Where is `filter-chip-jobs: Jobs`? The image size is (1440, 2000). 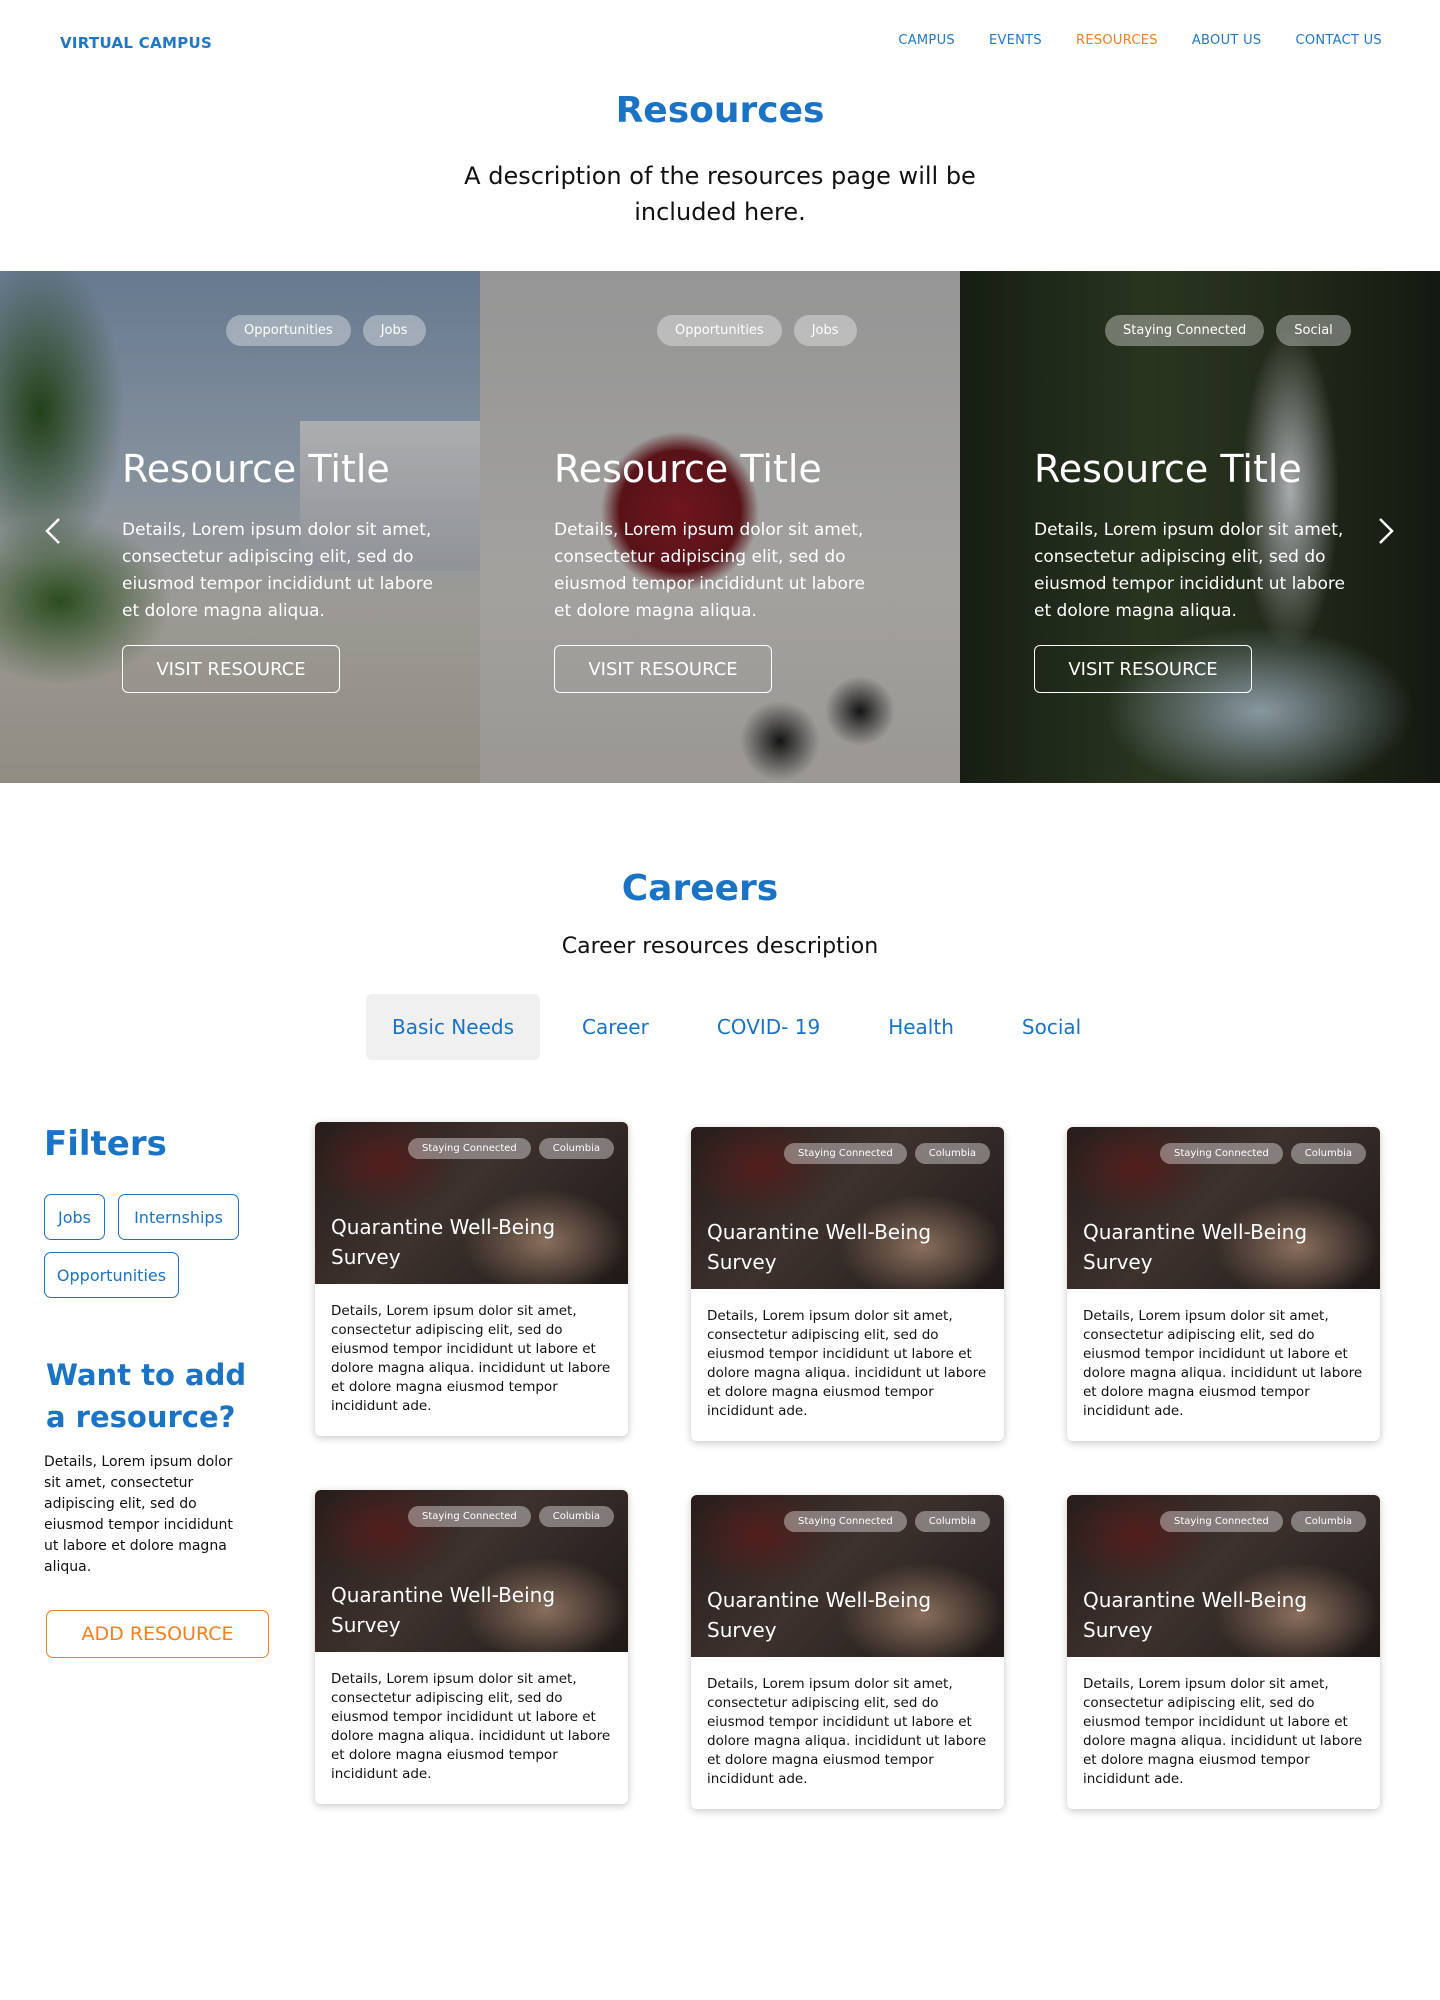 filter-chip-jobs: Jobs is located at coordinates (74, 1217).